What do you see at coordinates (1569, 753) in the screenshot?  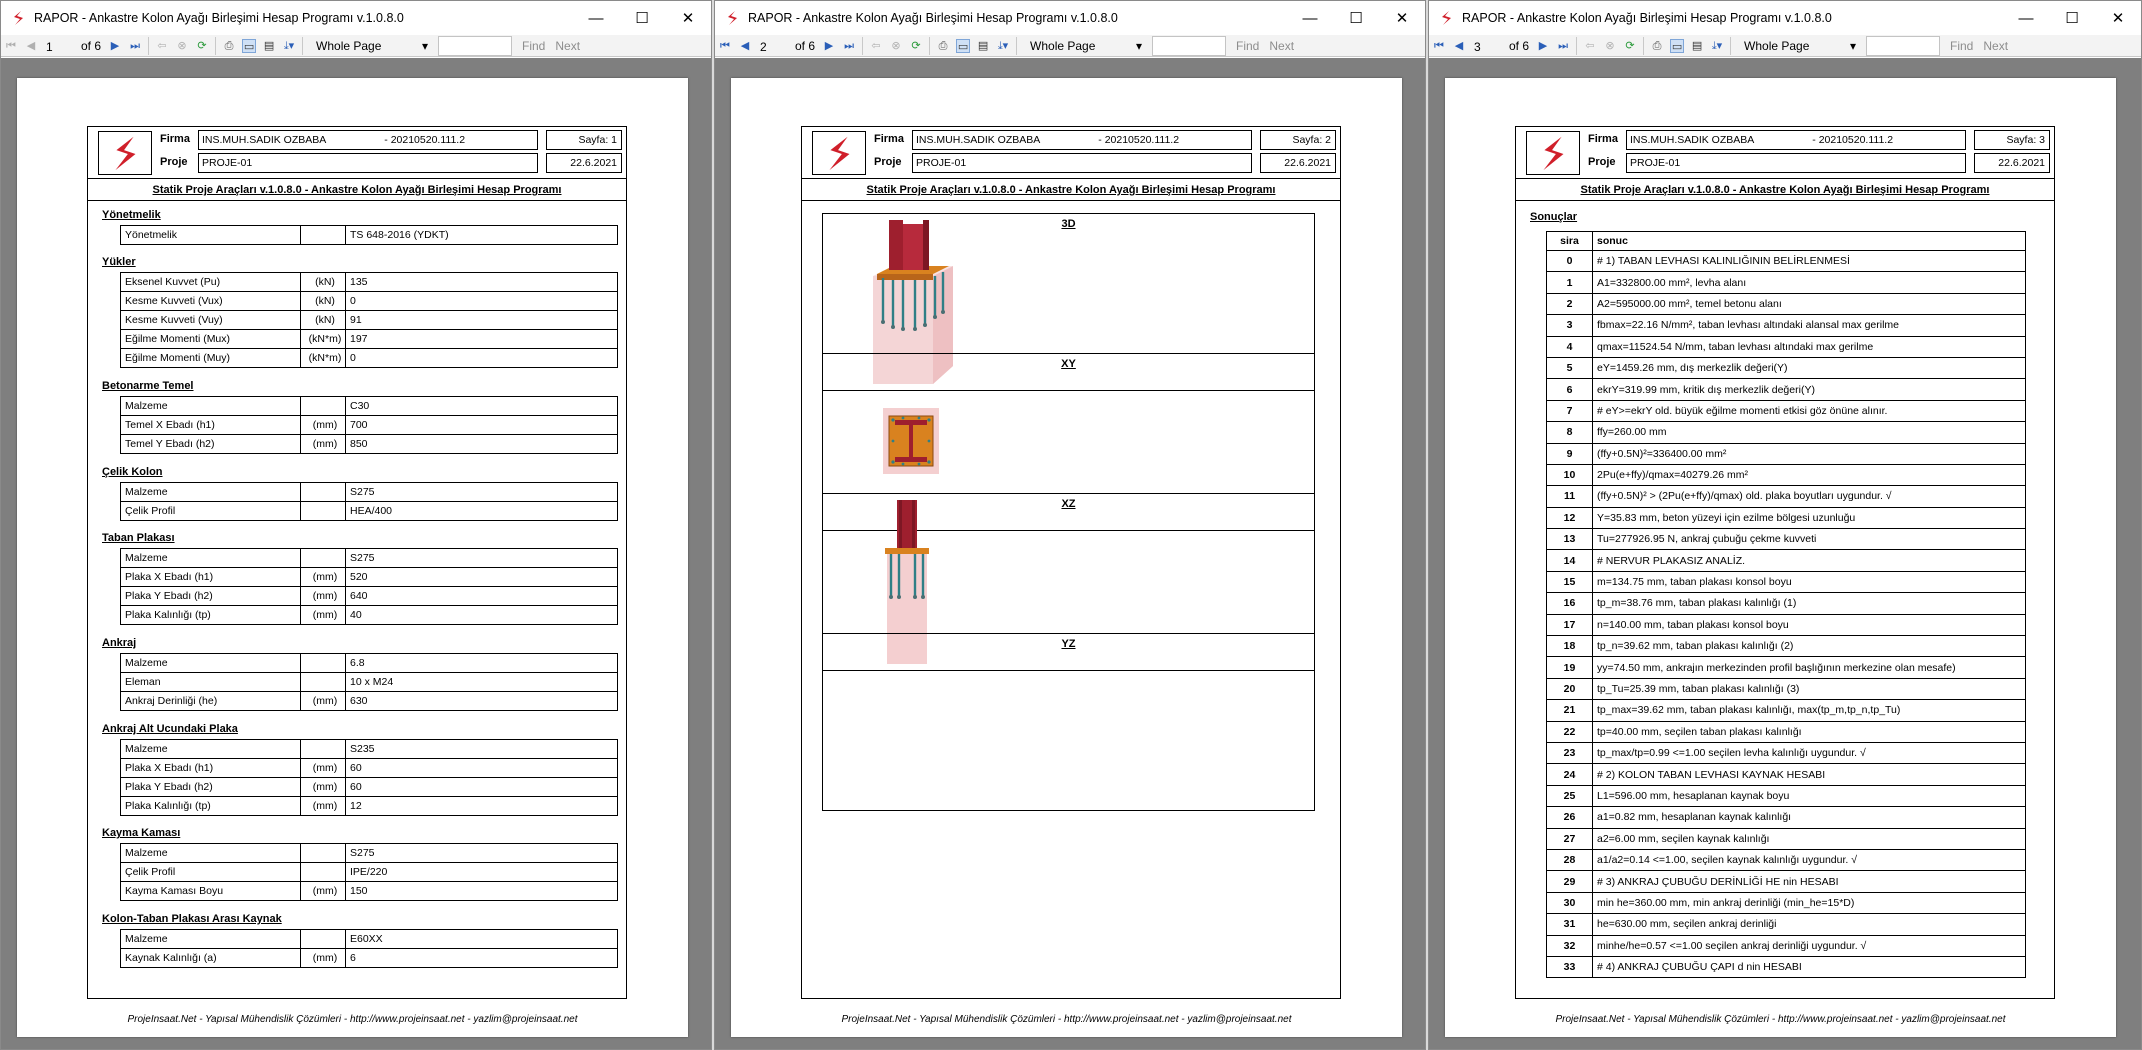 I see `result-index: 23` at bounding box center [1569, 753].